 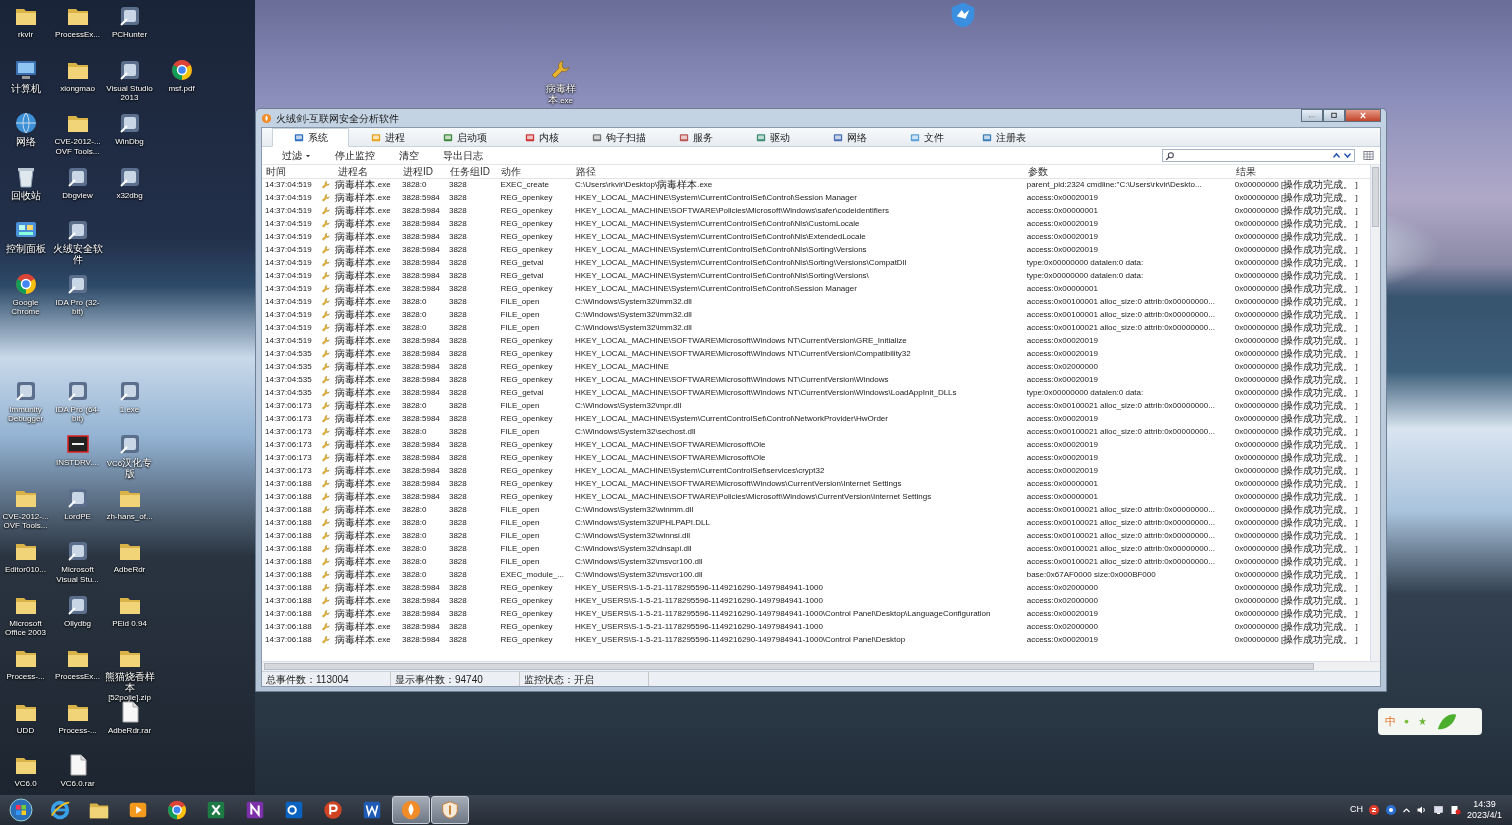 What do you see at coordinates (129, 623) in the screenshot?
I see `icon-label: PEid 0.94` at bounding box center [129, 623].